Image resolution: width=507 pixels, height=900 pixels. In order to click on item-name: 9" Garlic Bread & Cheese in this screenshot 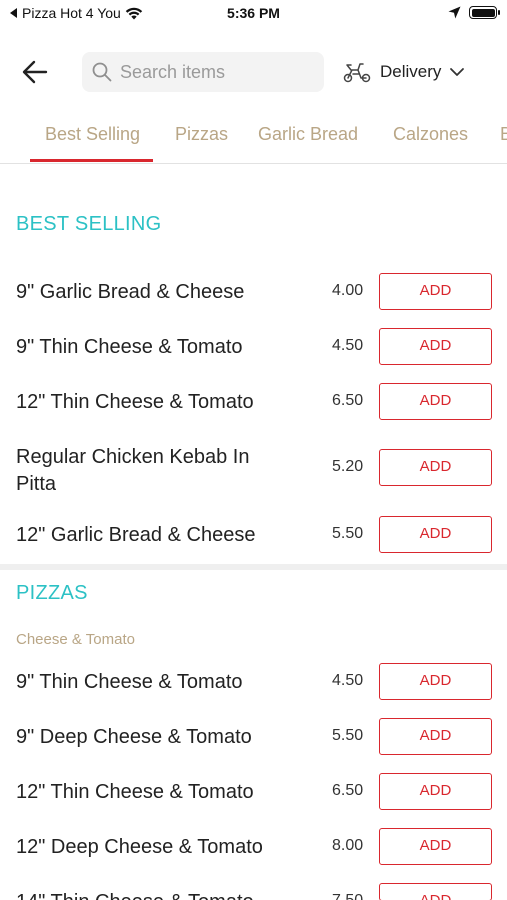, I will do `click(130, 292)`.